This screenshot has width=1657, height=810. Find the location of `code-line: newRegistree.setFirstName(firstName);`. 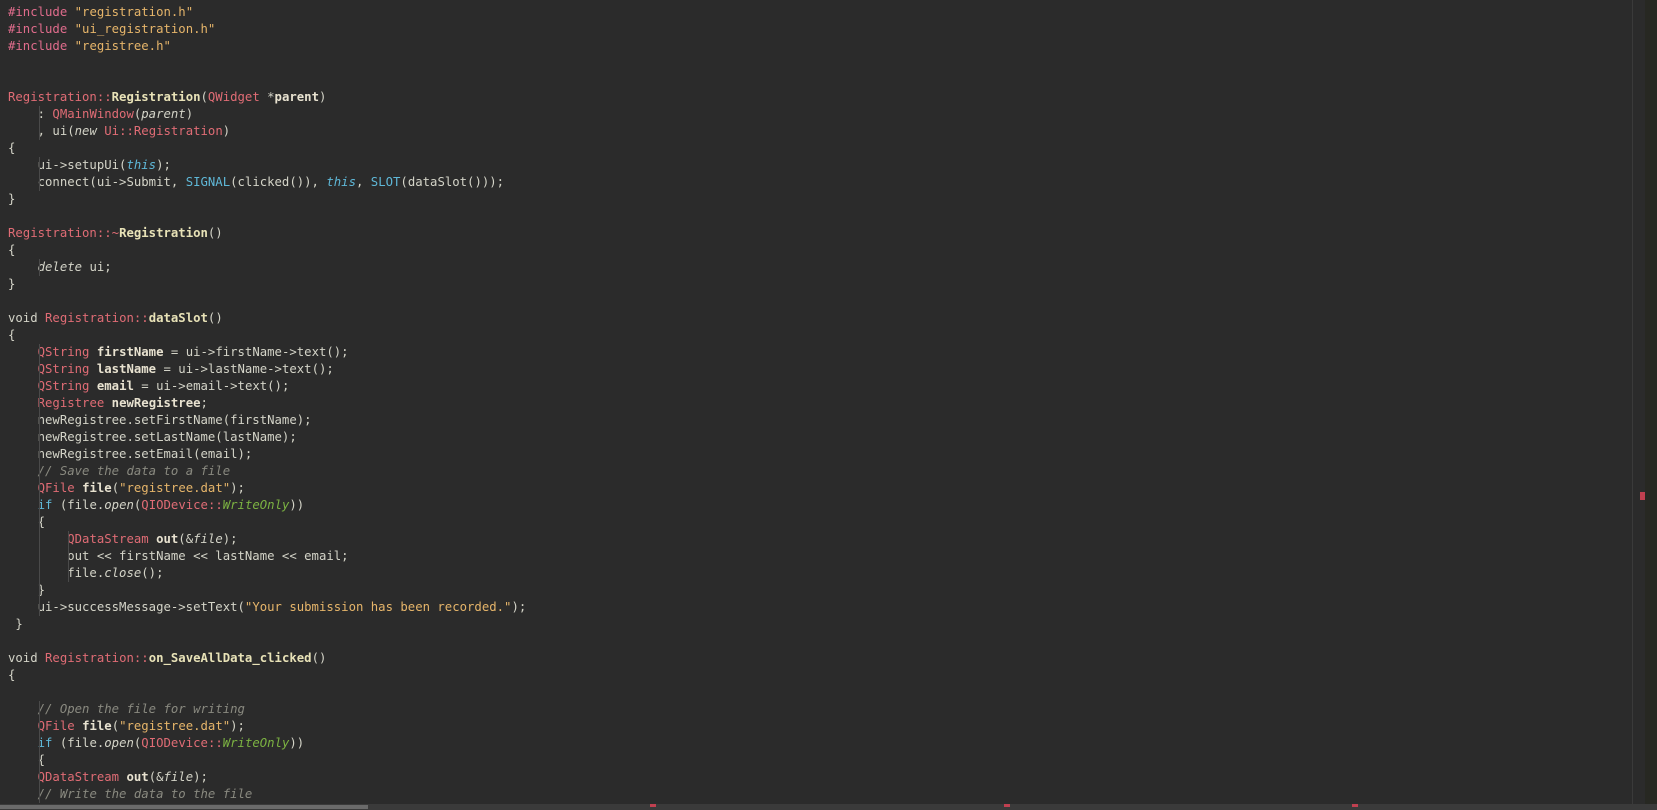

code-line: newRegistree.setFirstName(firstName); is located at coordinates (267, 420).